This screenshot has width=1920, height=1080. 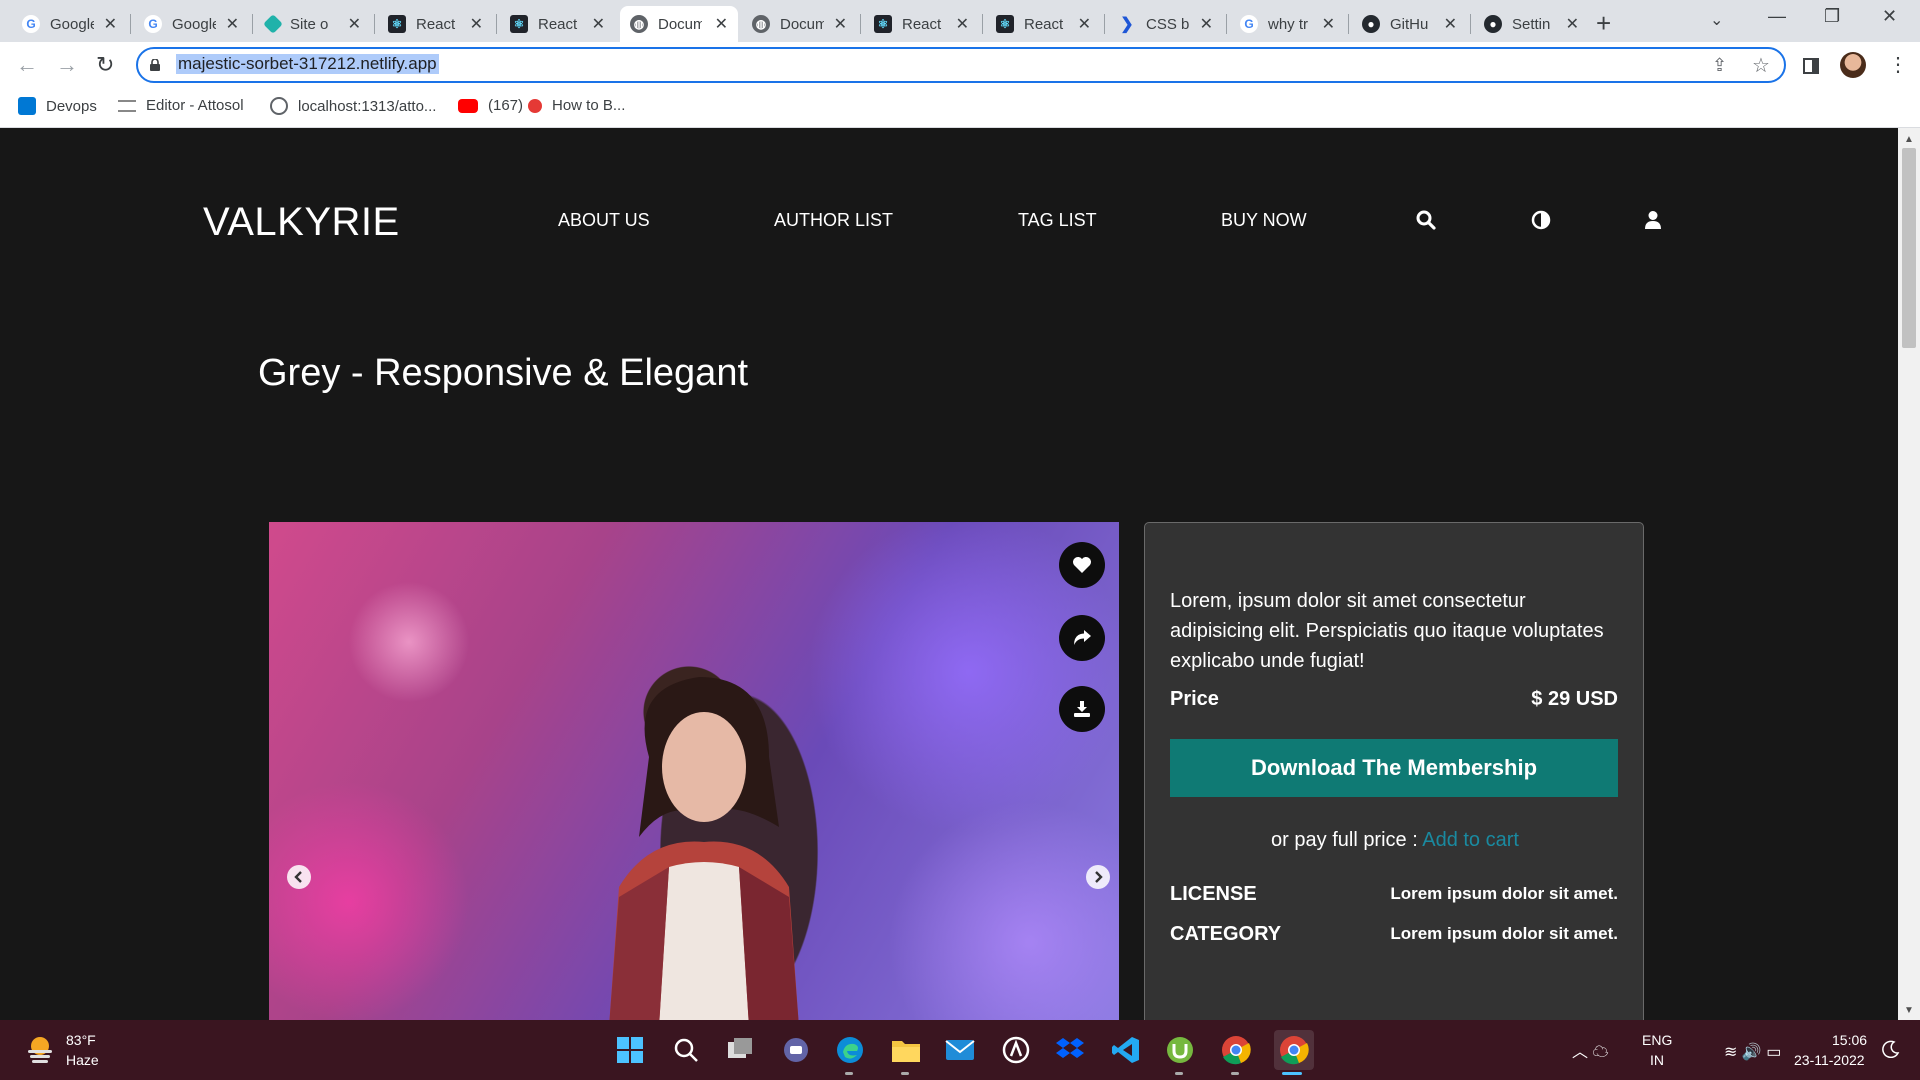 What do you see at coordinates (1264, 220) in the screenshot?
I see `nav-buy-now: BUY NOW` at bounding box center [1264, 220].